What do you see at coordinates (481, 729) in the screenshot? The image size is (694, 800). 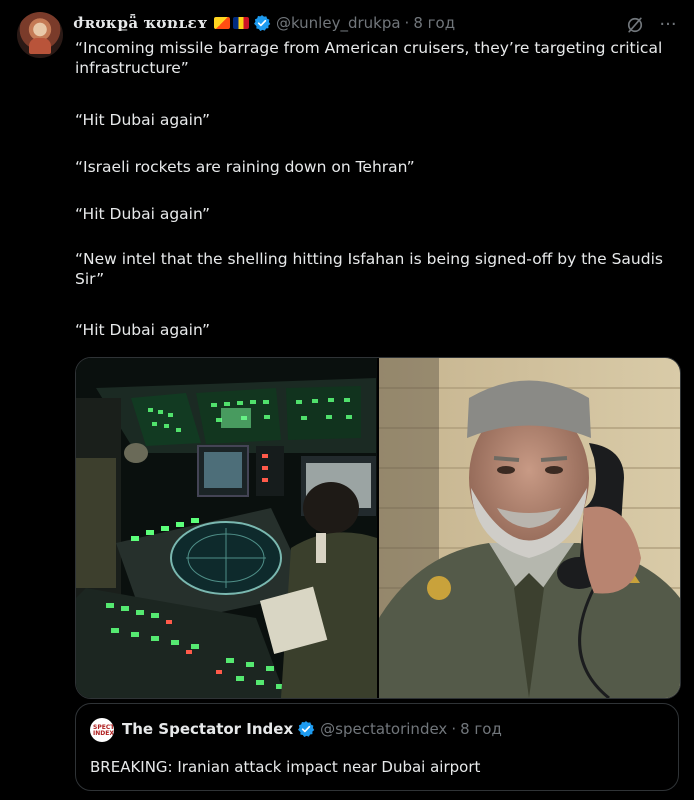 I see `quote-time: 8 год` at bounding box center [481, 729].